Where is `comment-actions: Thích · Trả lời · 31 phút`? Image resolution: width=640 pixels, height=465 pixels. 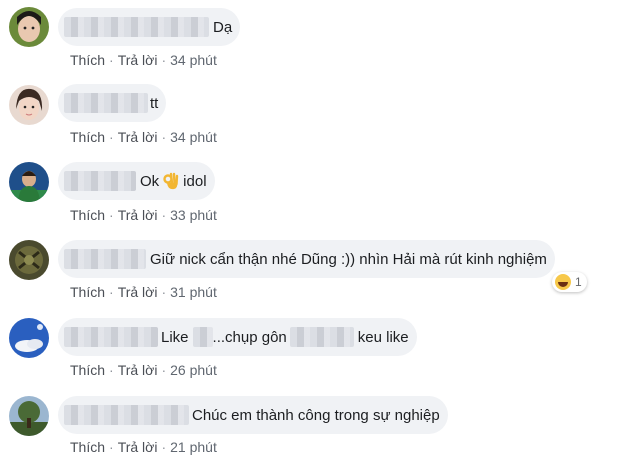 comment-actions: Thích · Trả lời · 31 phút is located at coordinates (143, 292).